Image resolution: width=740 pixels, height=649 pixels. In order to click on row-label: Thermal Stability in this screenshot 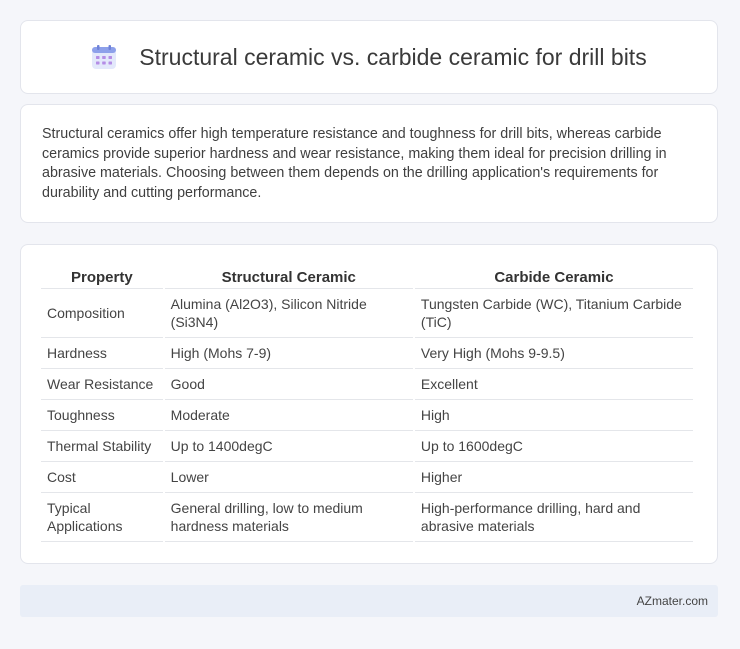, I will do `click(102, 446)`.